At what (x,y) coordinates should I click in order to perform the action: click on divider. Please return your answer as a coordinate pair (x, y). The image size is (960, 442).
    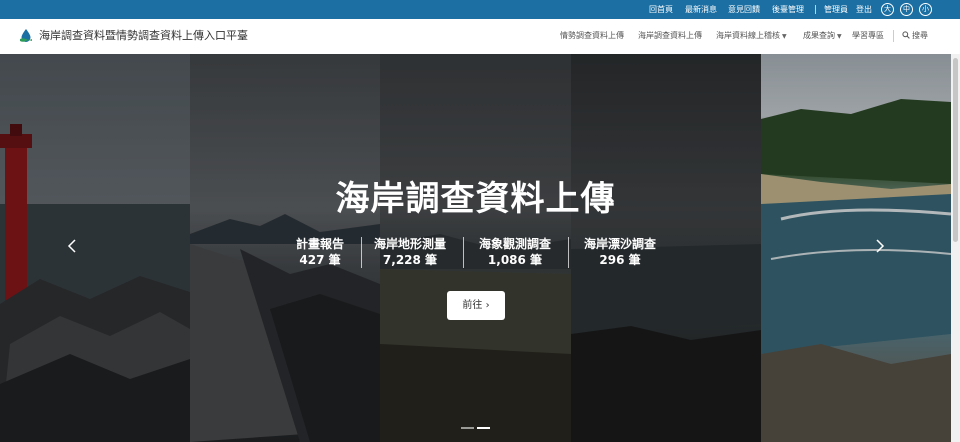
    Looking at the image, I should click on (815, 9).